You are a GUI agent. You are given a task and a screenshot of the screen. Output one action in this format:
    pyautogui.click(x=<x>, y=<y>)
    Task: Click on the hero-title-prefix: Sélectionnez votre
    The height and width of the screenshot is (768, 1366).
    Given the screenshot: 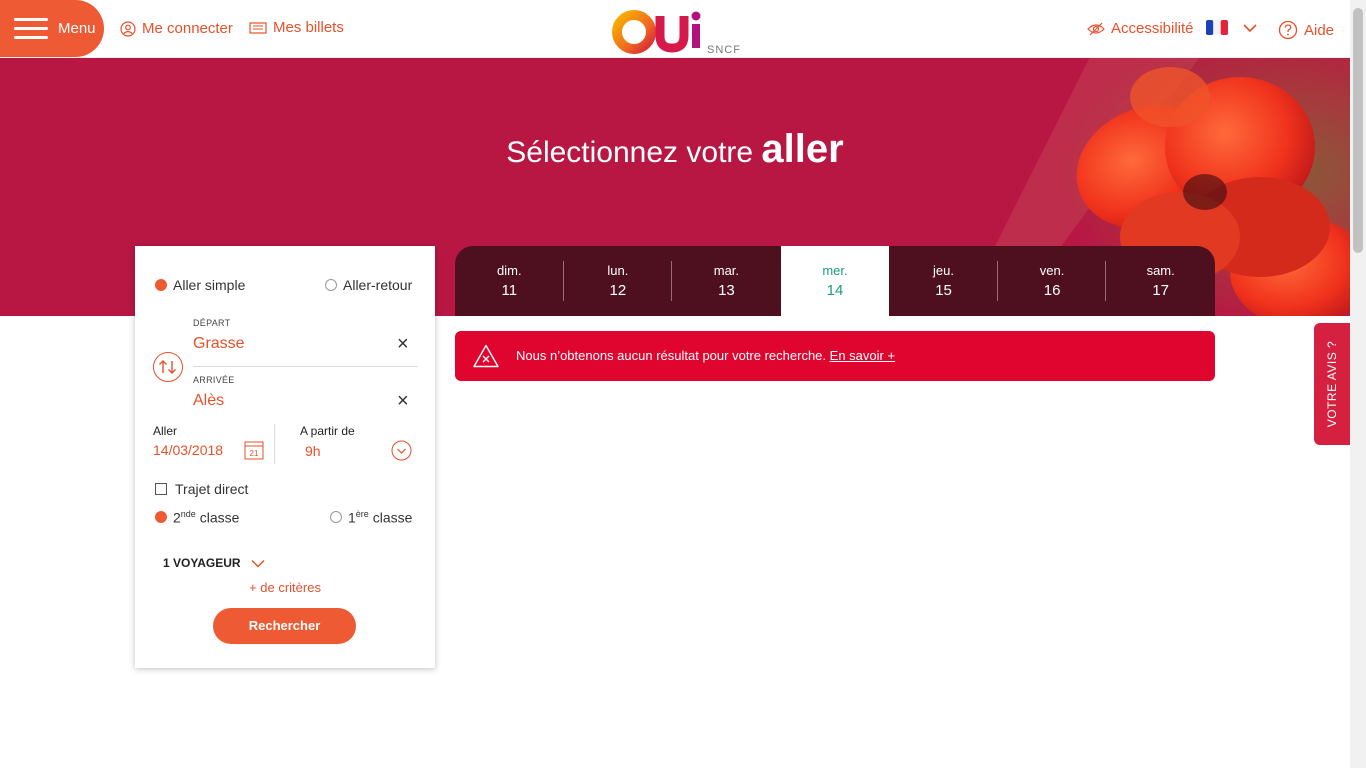 What is the action you would take?
    pyautogui.click(x=630, y=152)
    